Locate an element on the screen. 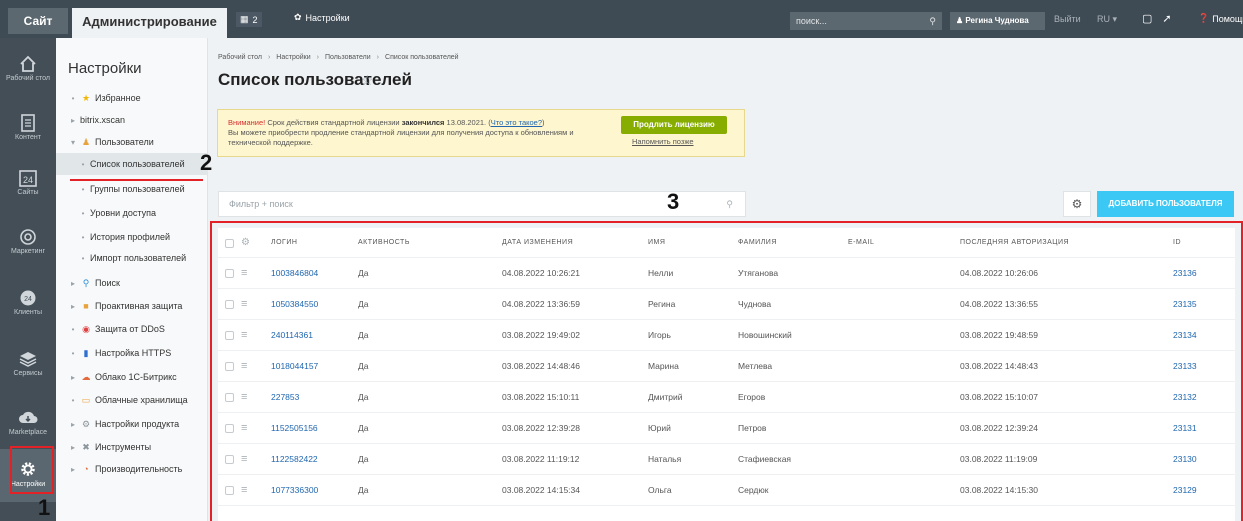 This screenshot has height=521, width=1243. nav-item-product-settings: ▸ ⚙ Настройки продукта is located at coordinates (132, 424).